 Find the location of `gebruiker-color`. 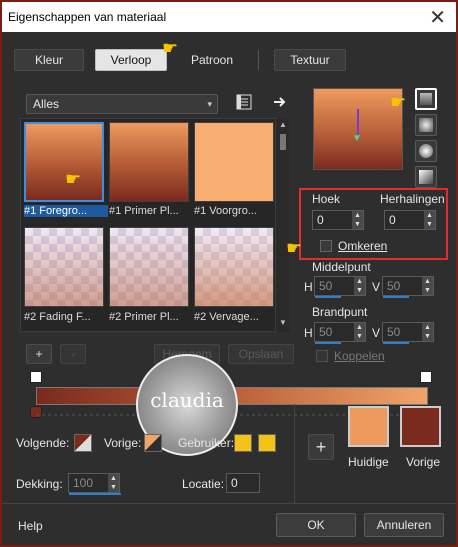

gebruiker-color is located at coordinates (243, 443).